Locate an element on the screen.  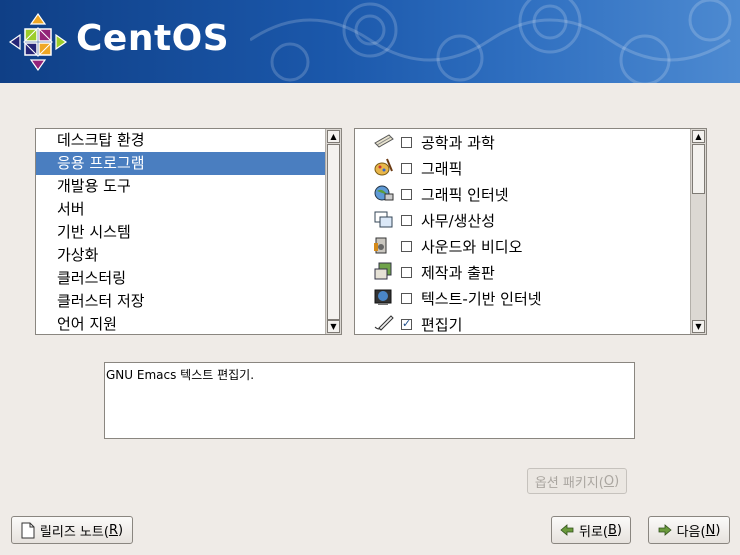
arrow-right-icon is located at coordinates (665, 530).